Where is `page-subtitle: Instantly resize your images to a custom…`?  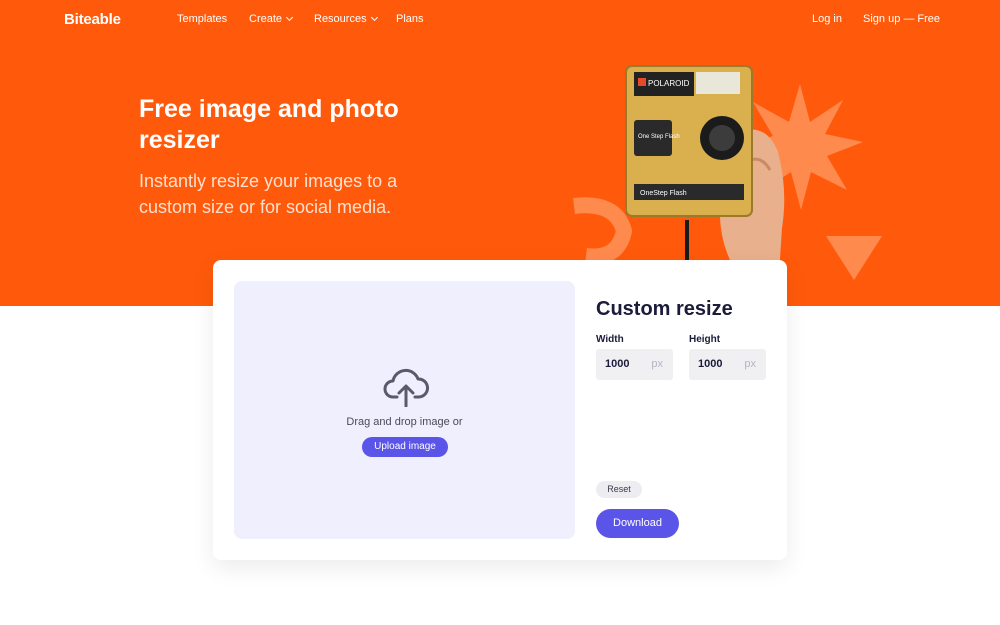
page-subtitle: Instantly resize your images to a custom… is located at coordinates (268, 194).